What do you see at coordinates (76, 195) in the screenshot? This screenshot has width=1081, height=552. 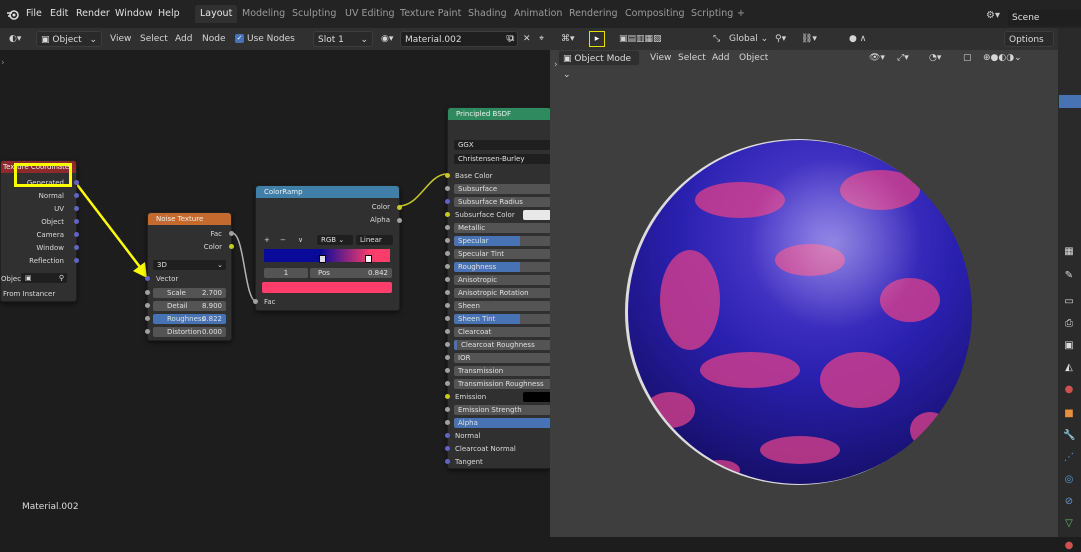 I see `output-socket-normal` at bounding box center [76, 195].